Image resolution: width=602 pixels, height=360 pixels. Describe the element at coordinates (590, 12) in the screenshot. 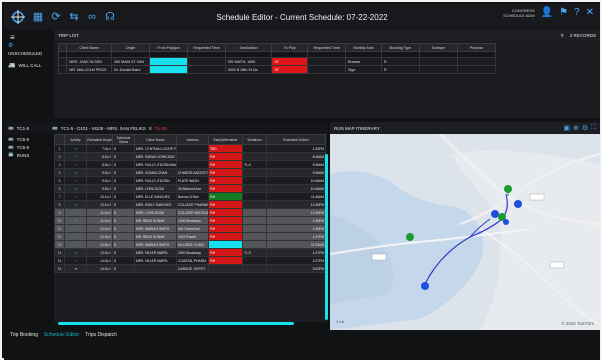

I see `menu-icon: ✕` at that location.